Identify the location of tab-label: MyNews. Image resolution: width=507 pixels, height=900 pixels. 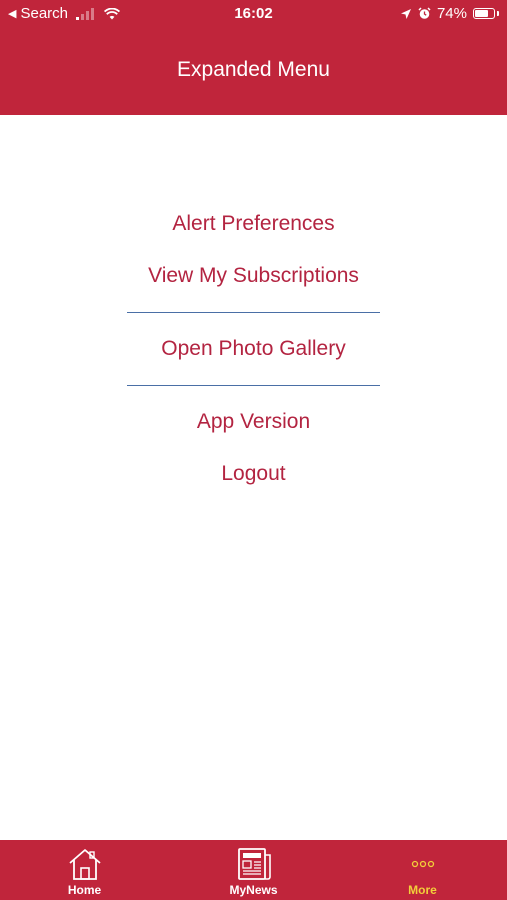
(253, 890).